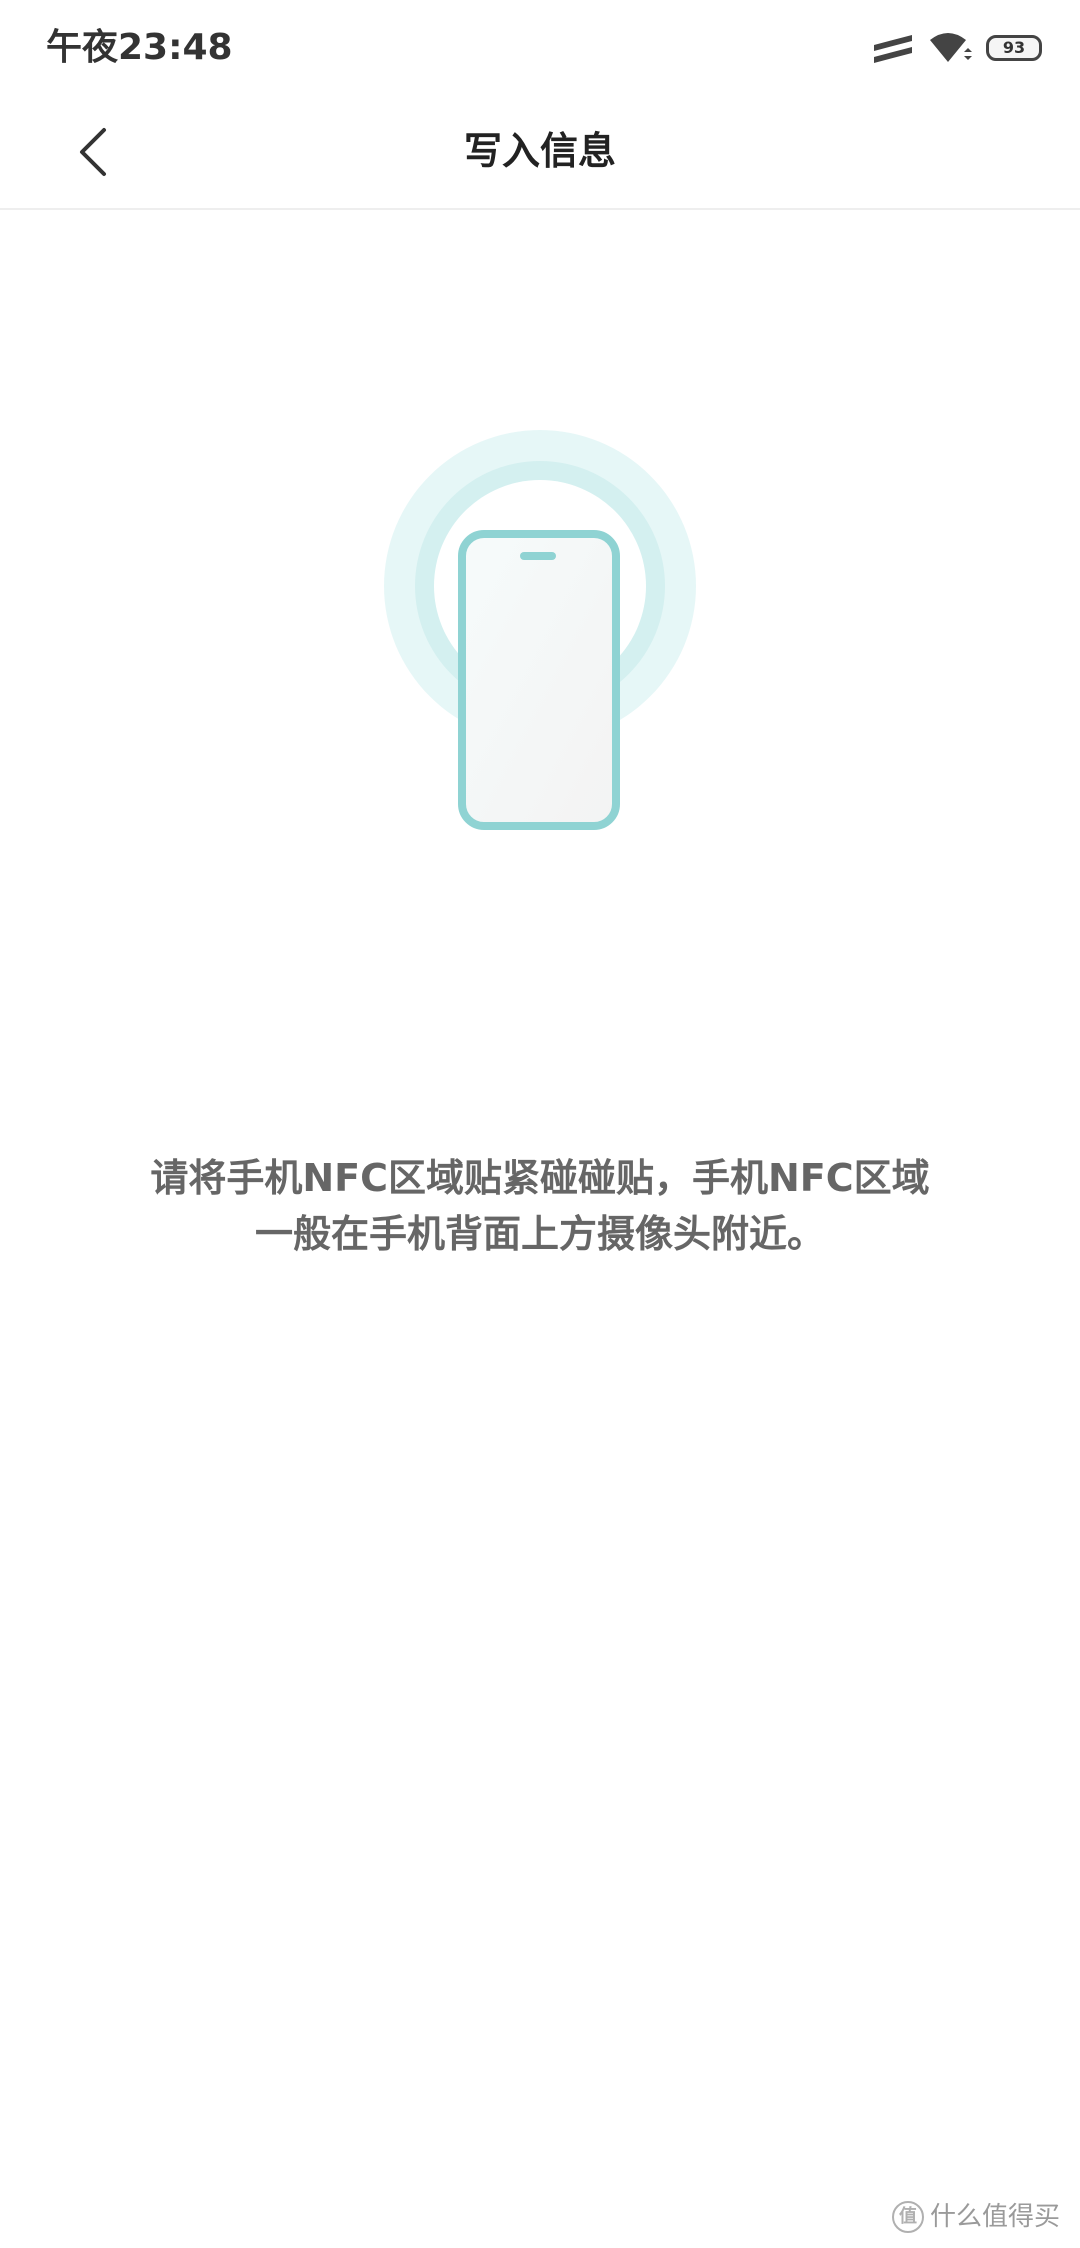 The image size is (1080, 2248). I want to click on header: 写入信息, so click(540, 153).